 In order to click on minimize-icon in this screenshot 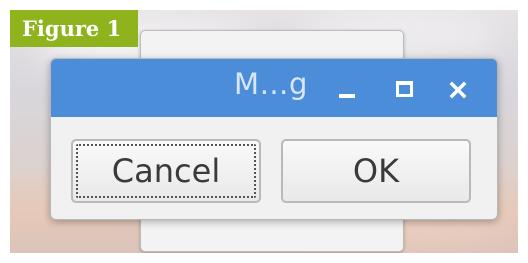, I will do `click(348, 88)`.